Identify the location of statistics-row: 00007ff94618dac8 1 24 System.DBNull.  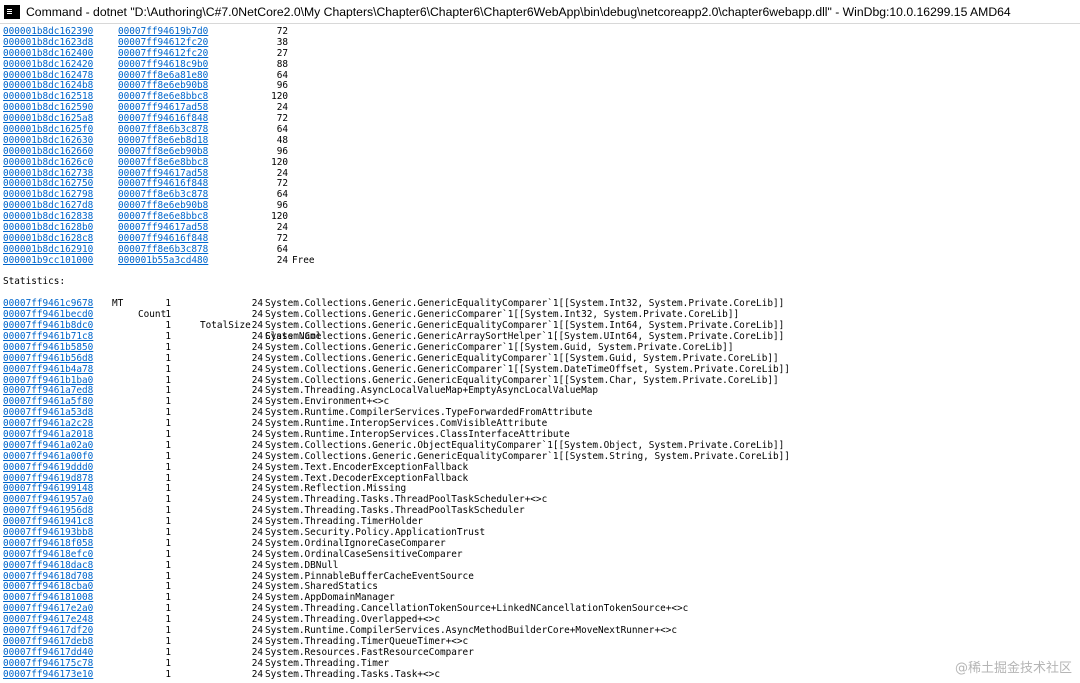
(541, 565).